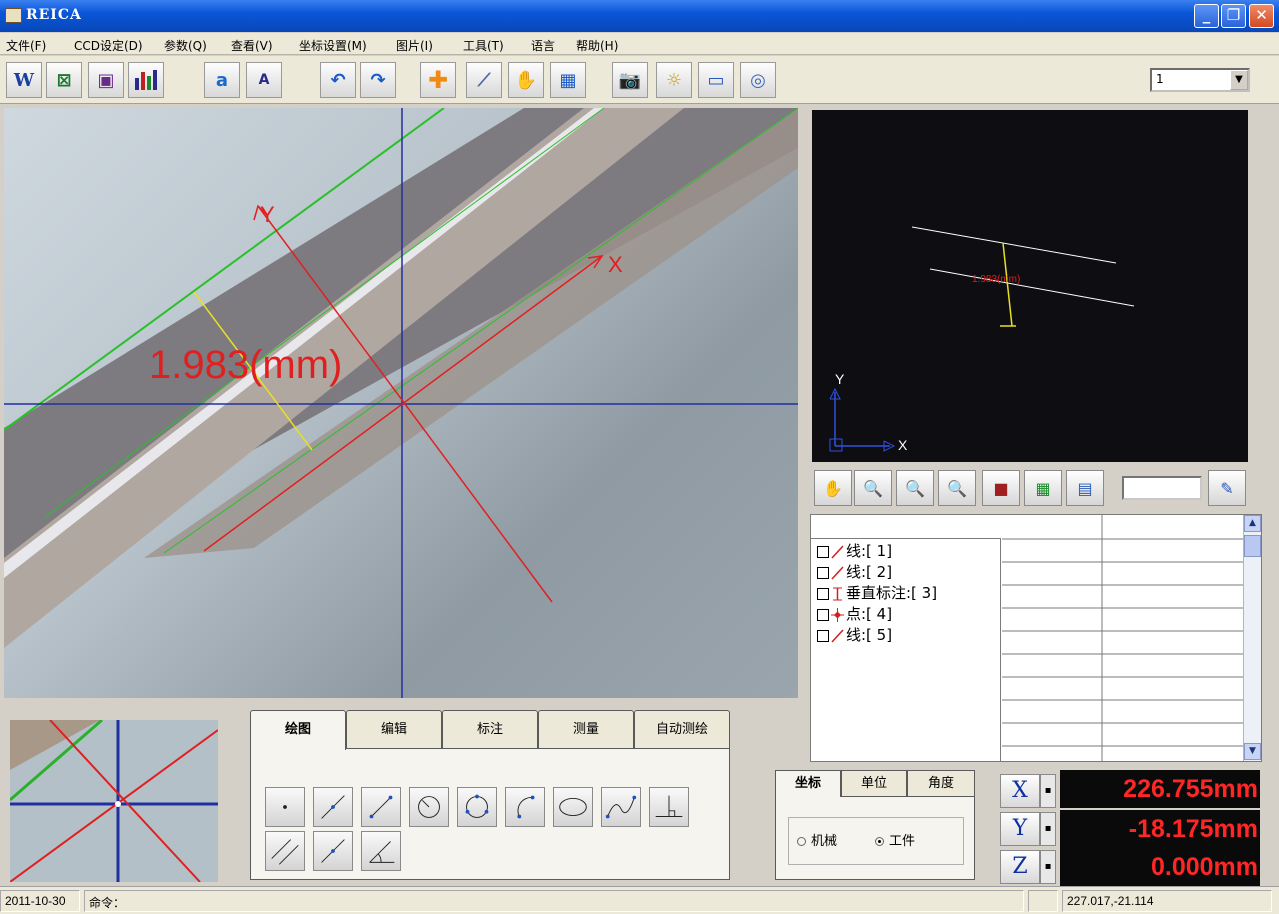 The width and height of the screenshot is (1279, 914). Describe the element at coordinates (915, 488) in the screenshot. I see `zoom-fit-icon: 🔍` at that location.